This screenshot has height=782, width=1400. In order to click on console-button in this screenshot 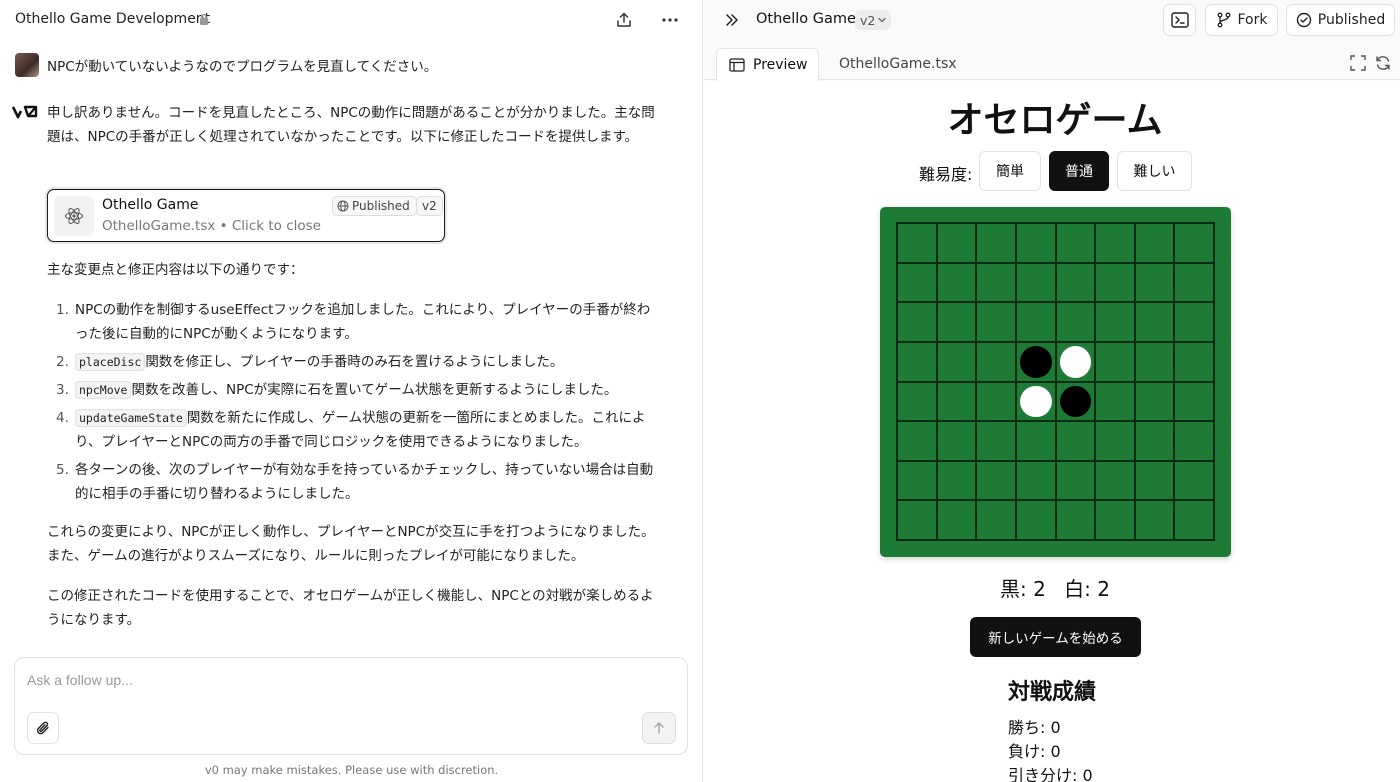, I will do `click(1179, 20)`.